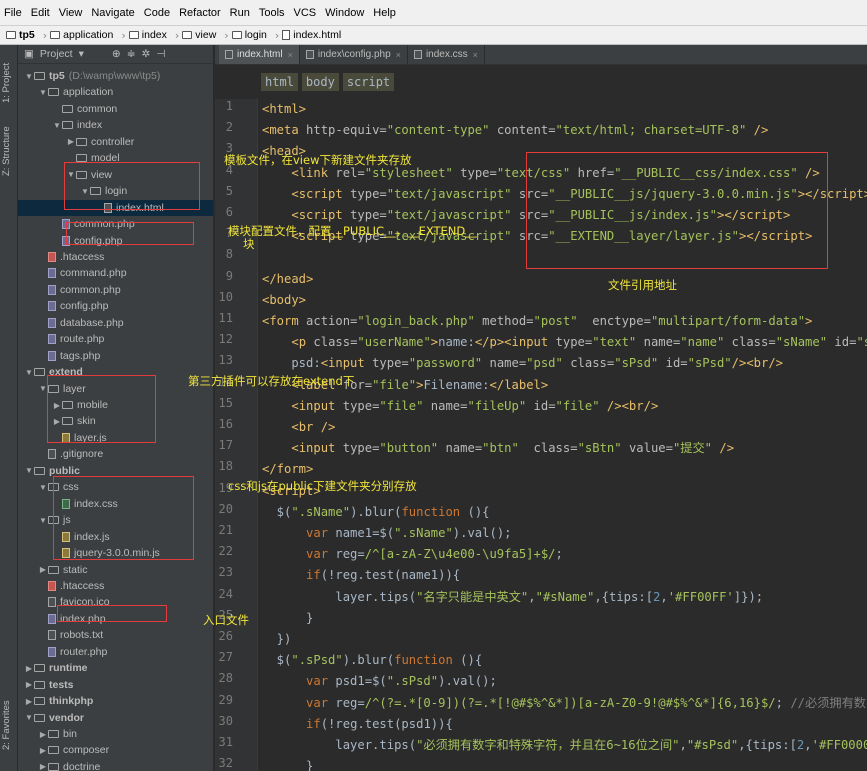 This screenshot has width=867, height=771. I want to click on tree-item: tags.php, so click(115, 356).